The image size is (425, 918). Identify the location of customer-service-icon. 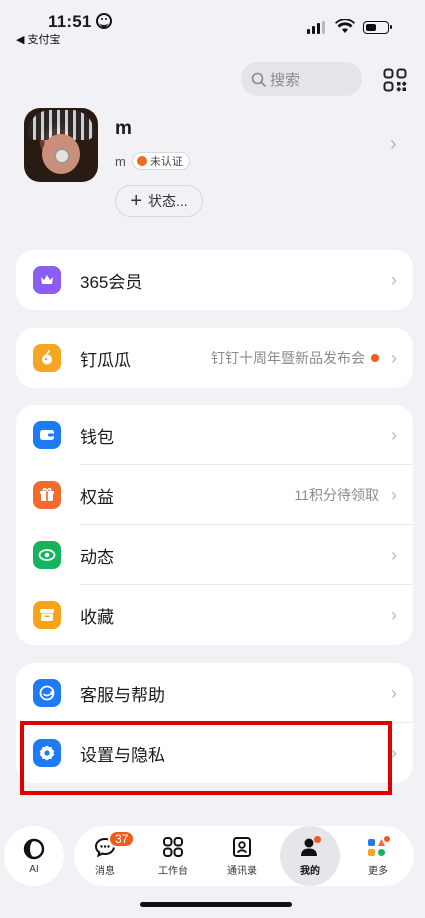
(47, 693).